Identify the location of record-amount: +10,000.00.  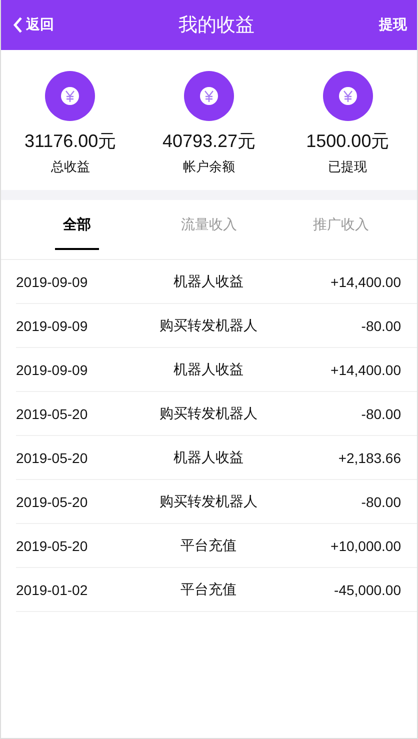
(365, 546).